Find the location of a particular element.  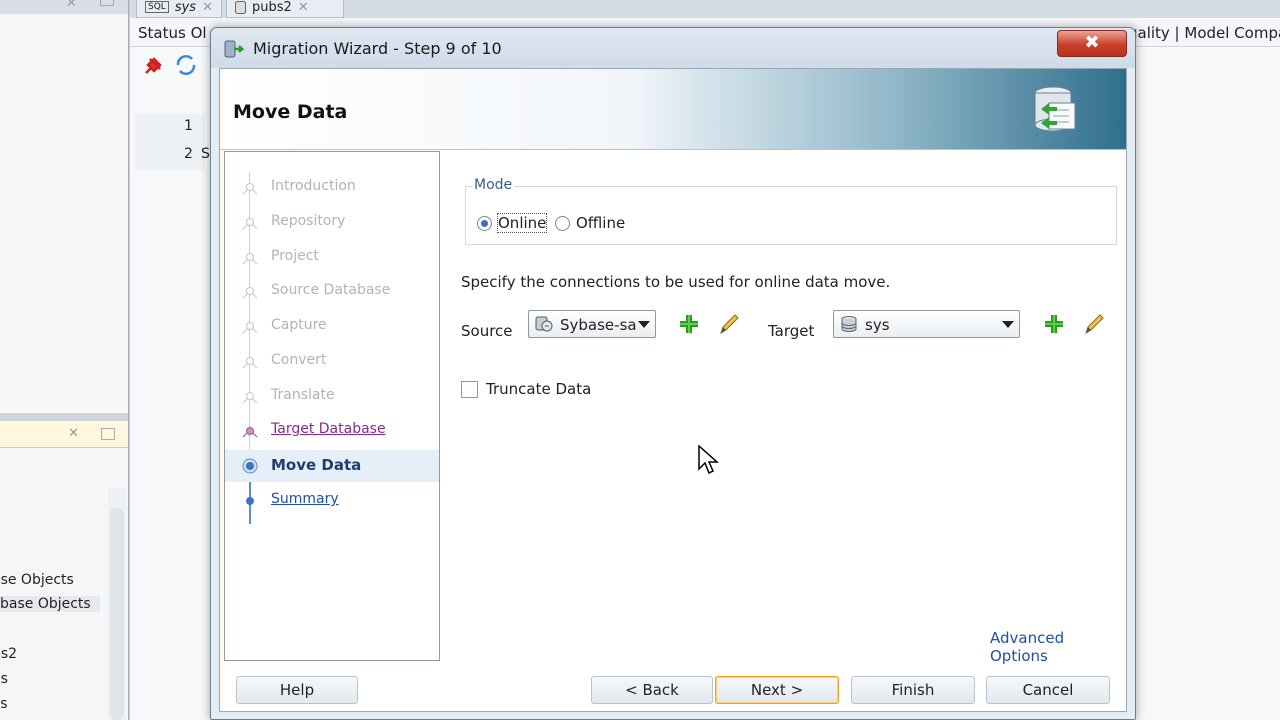

panel-divider is located at coordinates (64, 417).